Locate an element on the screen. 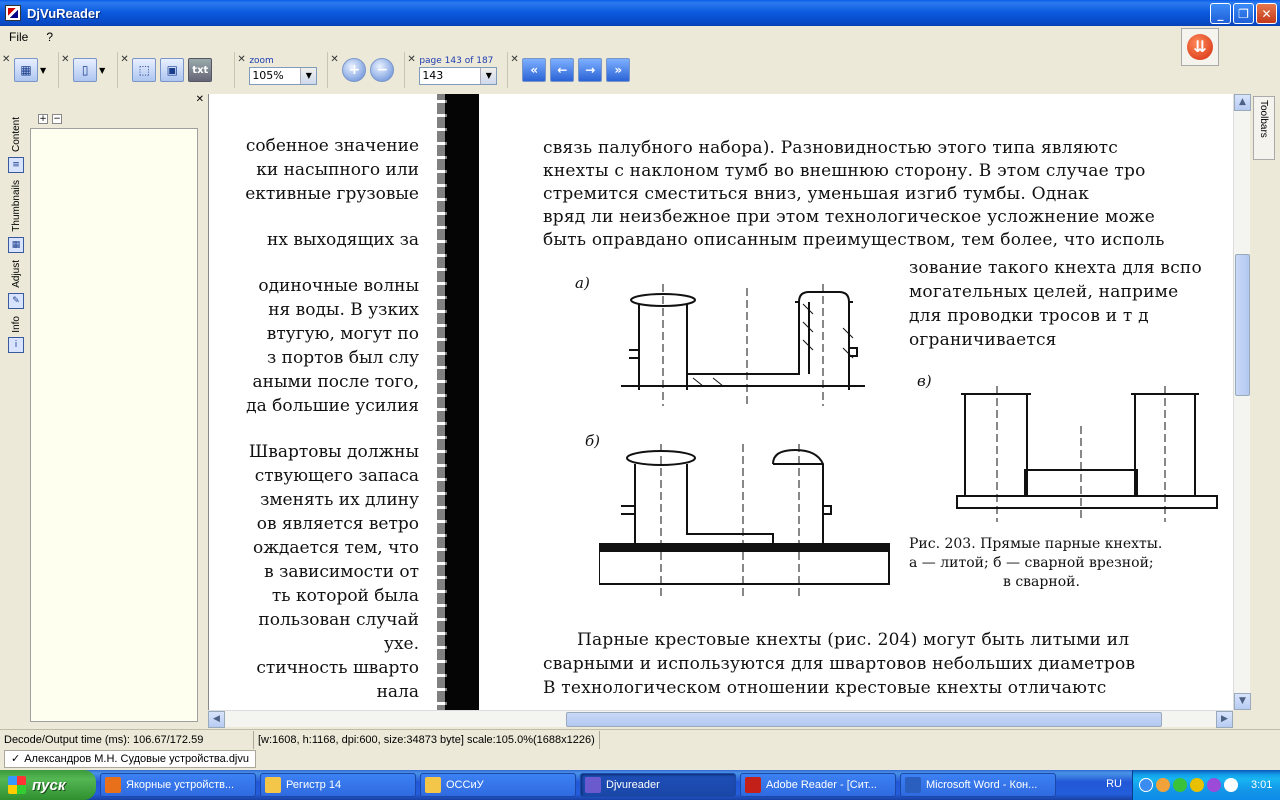  toolbars-tab: Toolbars is located at coordinates (1264, 128).